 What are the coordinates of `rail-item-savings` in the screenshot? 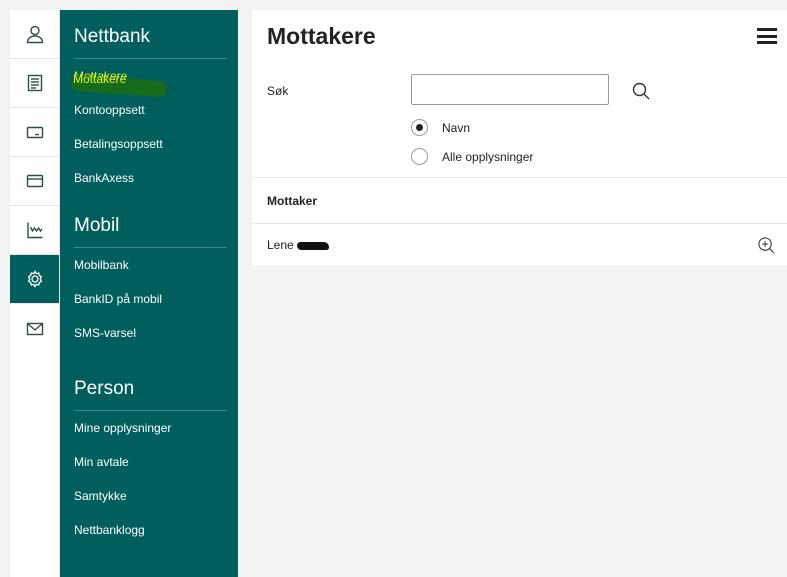 It's located at (34, 230).